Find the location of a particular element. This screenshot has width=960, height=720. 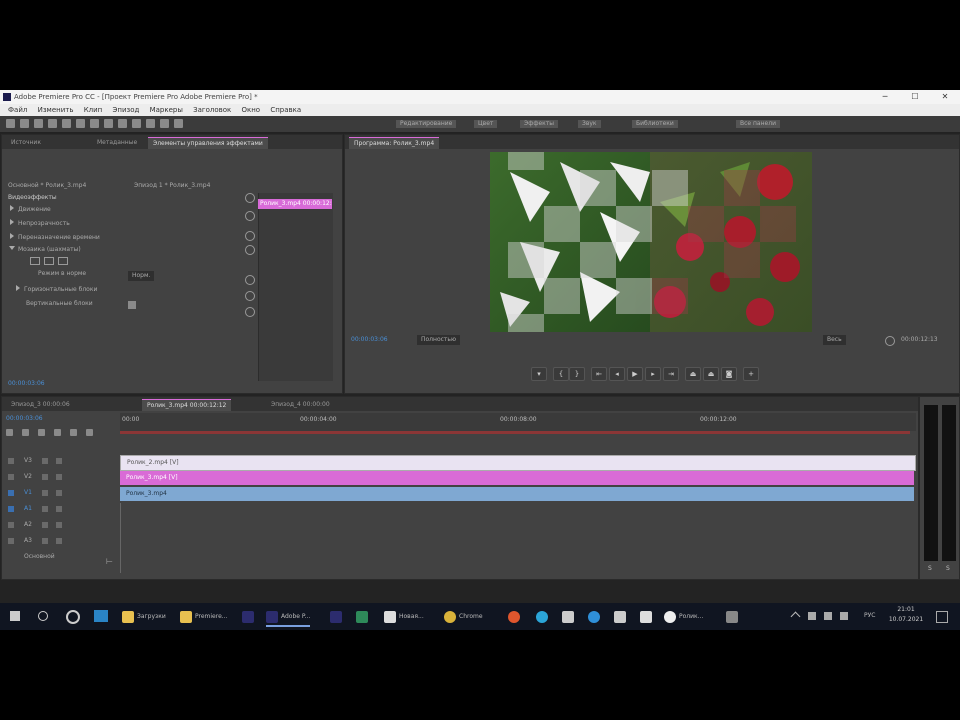

extract-icon: ⏏ is located at coordinates (711, 374).